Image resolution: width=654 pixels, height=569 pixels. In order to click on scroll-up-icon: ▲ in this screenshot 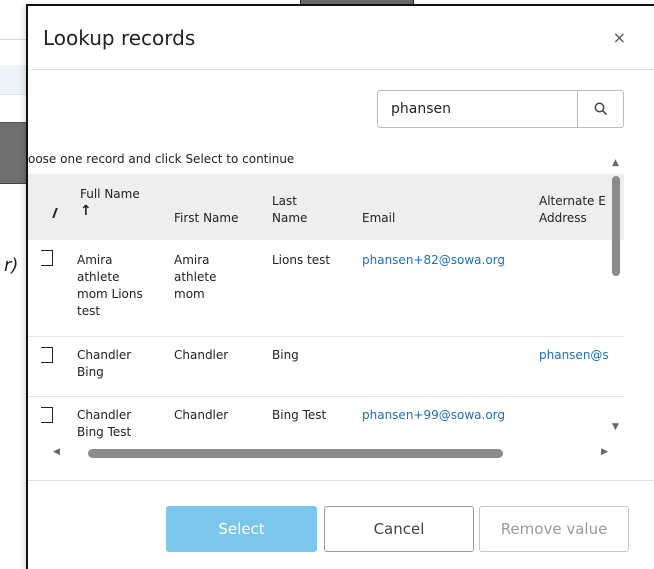, I will do `click(615, 163)`.